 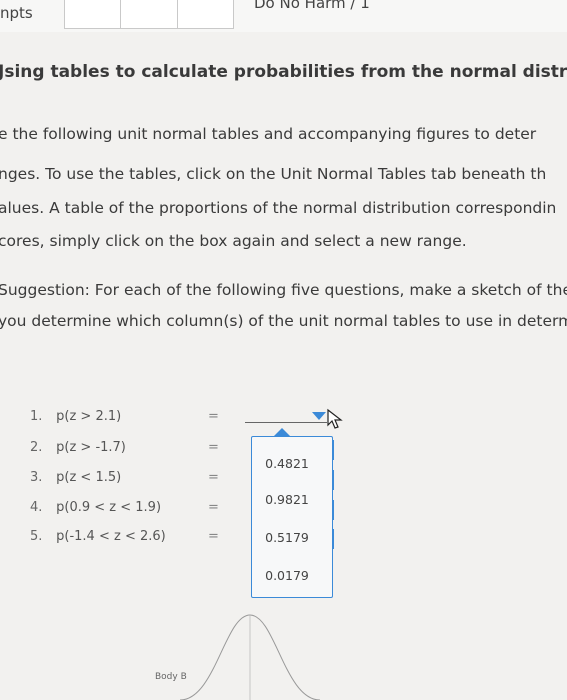 I want to click on question-number: 3., so click(x=36, y=477).